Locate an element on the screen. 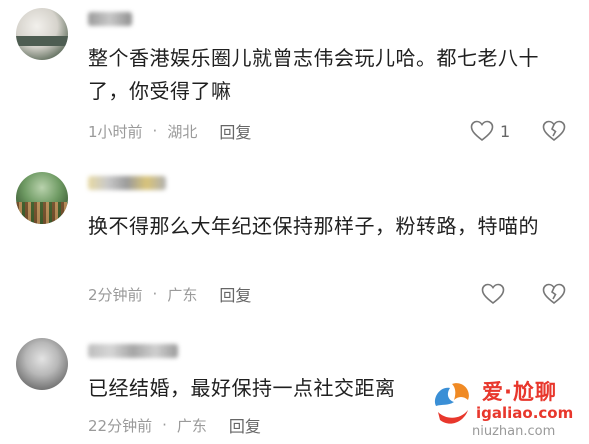  comment-text: 已经结婚，最好保持一点社交距离 is located at coordinates (242, 388).